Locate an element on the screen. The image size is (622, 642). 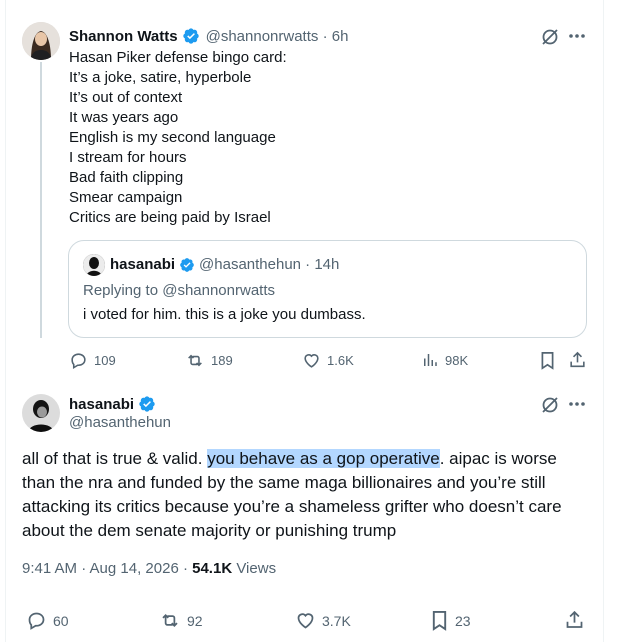
tweet-line: Hasan Piker defense bingo card: is located at coordinates (178, 57).